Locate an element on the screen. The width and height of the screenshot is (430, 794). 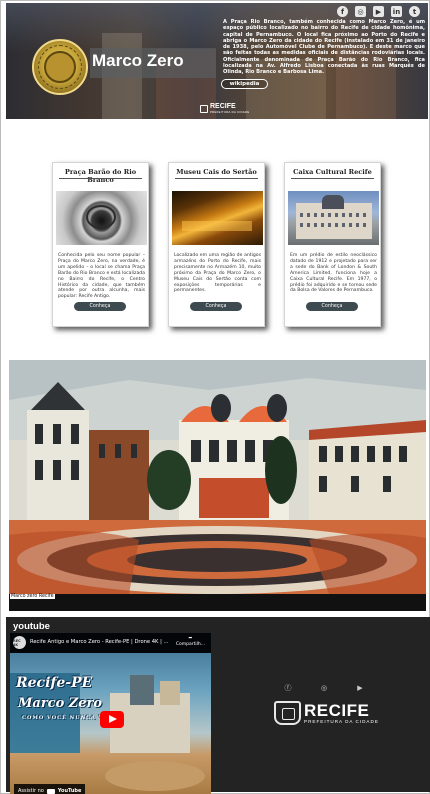
video-overlay-subtitle: Marco Zero is located at coordinates (60, 703).